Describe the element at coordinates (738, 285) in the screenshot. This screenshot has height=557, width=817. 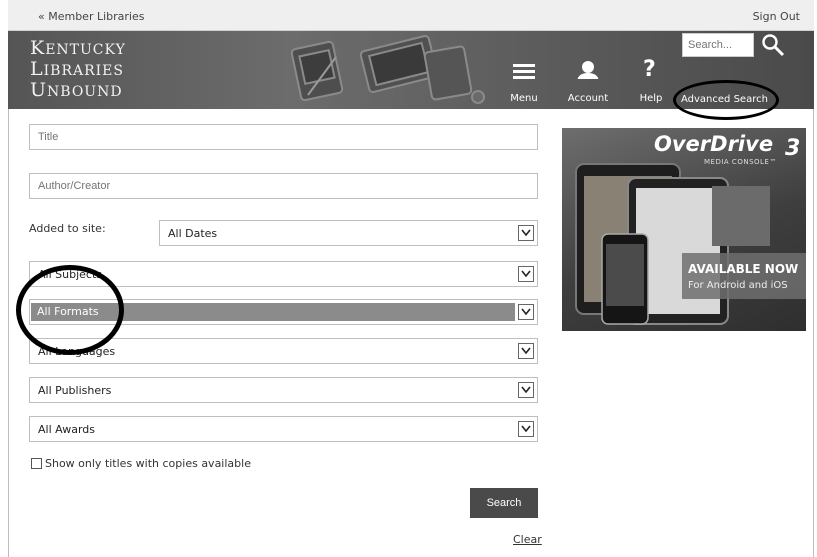
I see `platforms-text: For Android and iOS` at that location.